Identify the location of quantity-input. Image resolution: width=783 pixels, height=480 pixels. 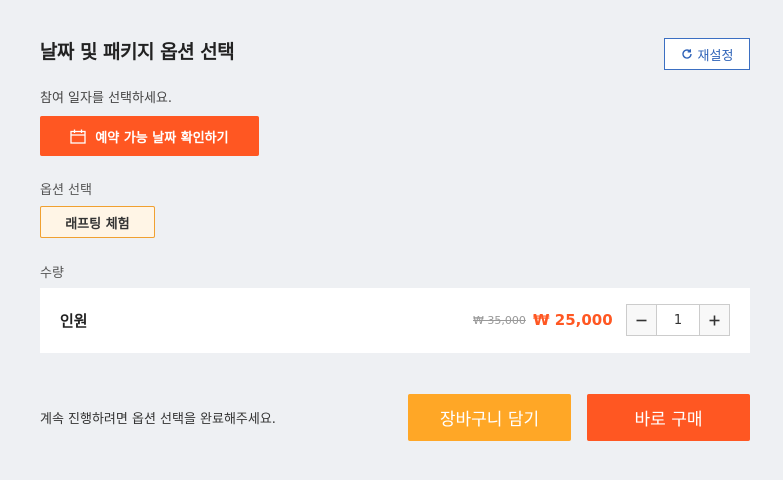
(678, 320).